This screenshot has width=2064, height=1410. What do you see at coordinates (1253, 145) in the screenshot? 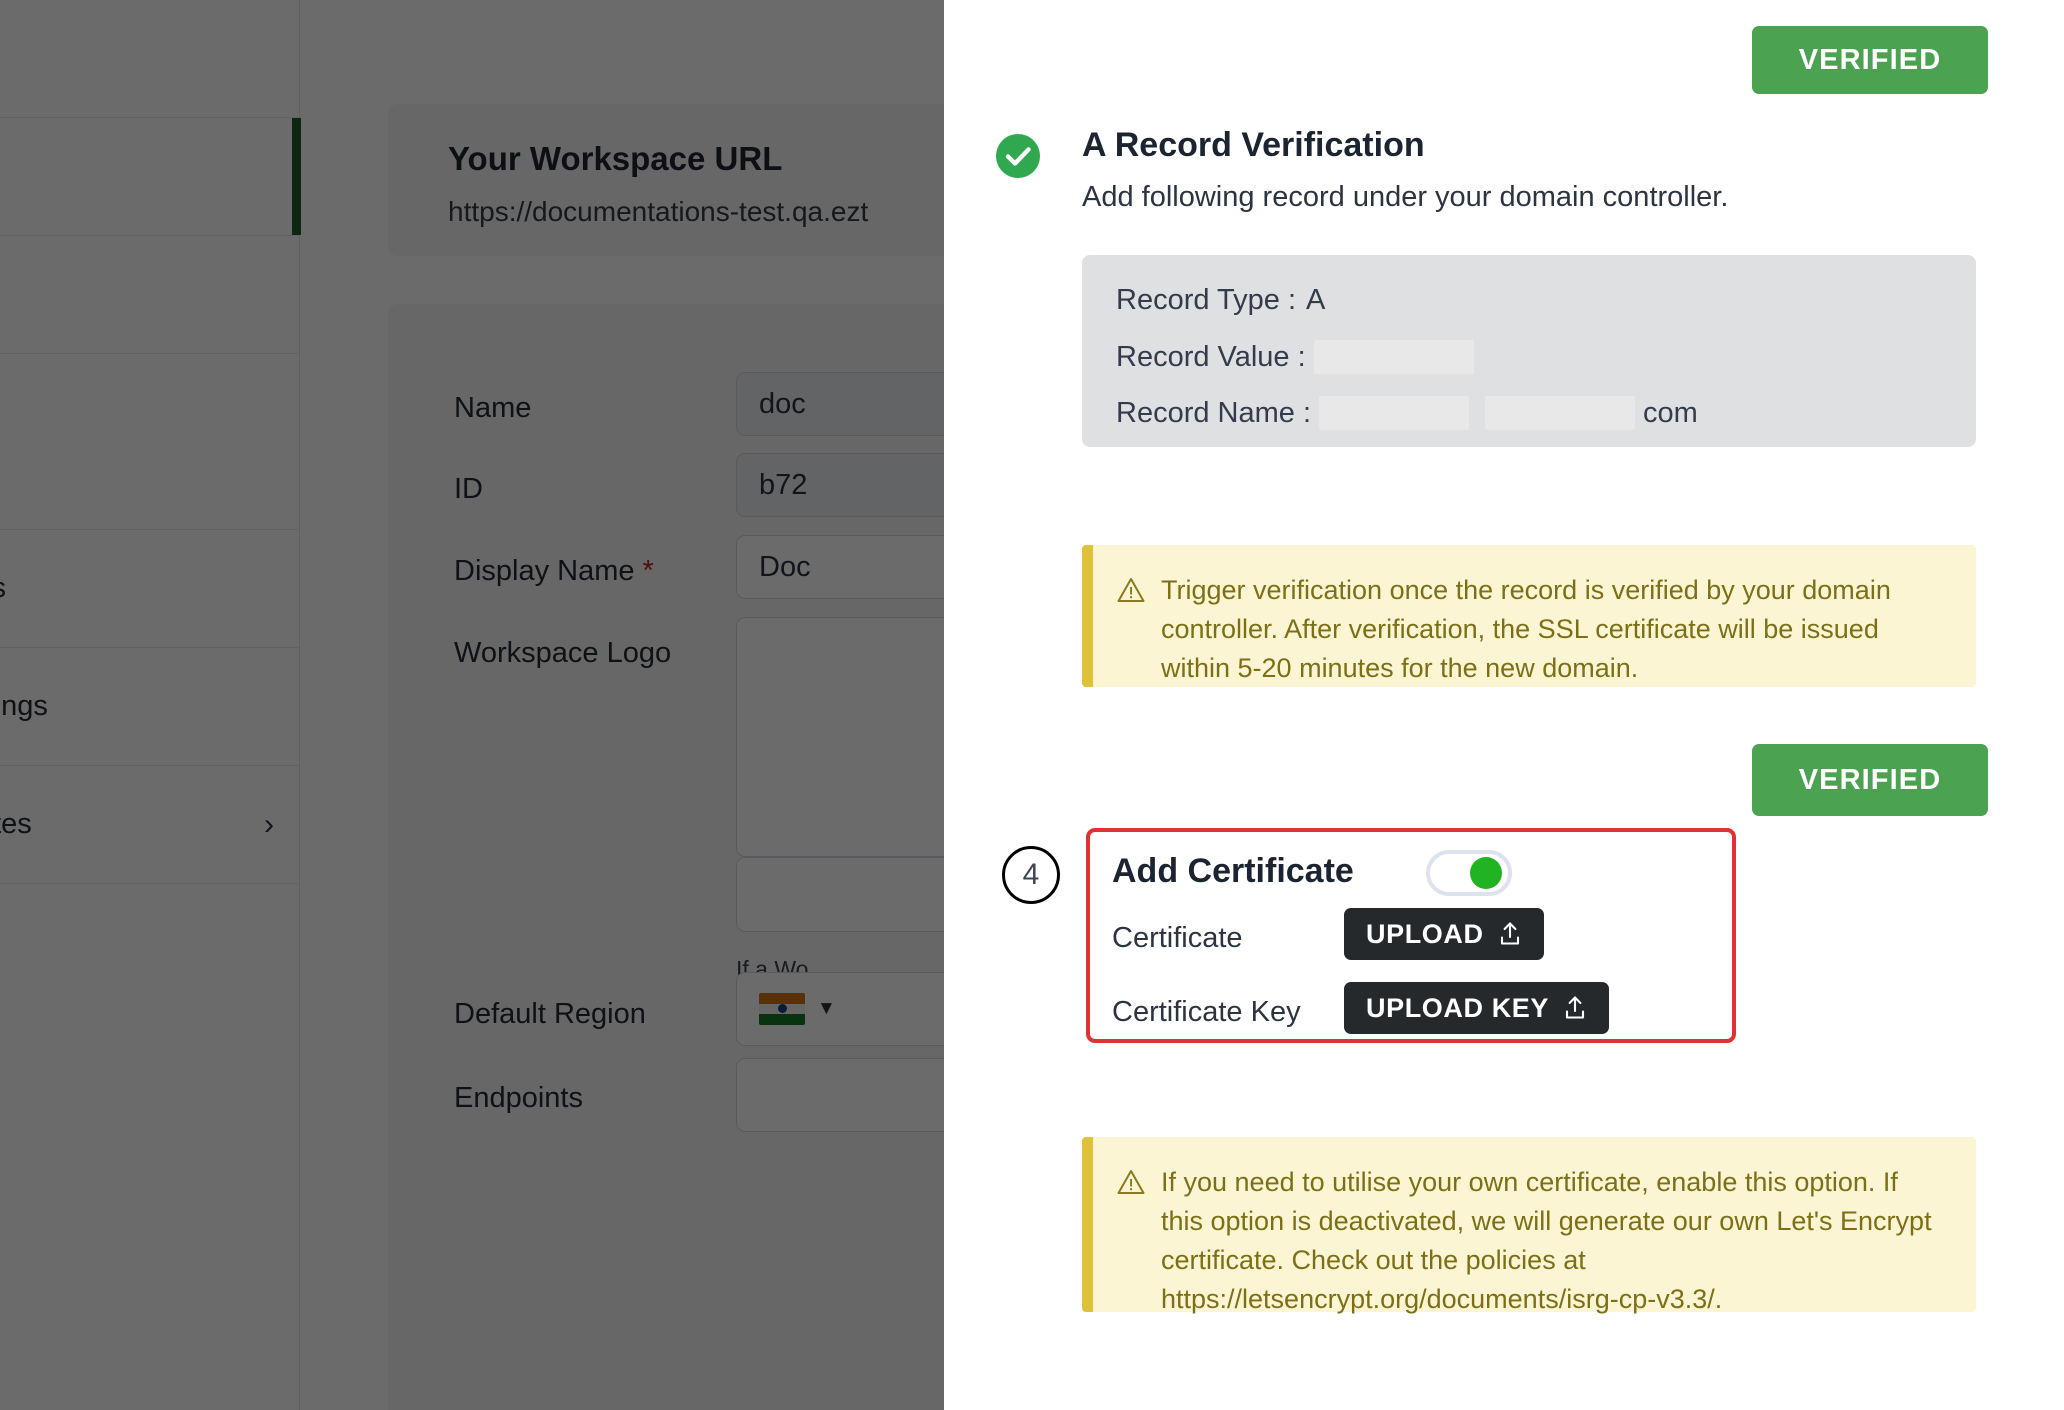
I see `section-title: A Record Verification` at bounding box center [1253, 145].